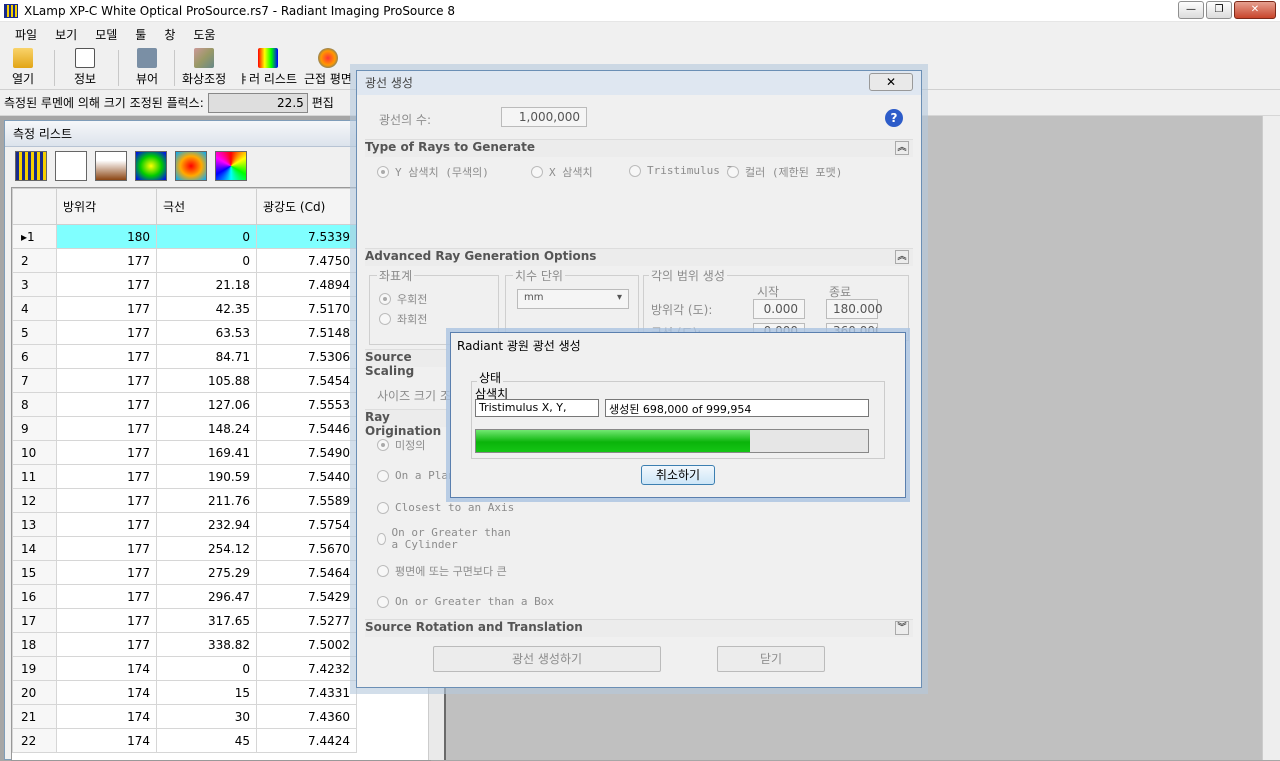 This screenshot has width=1280, height=761. I want to click on table-cell: 7.5446, so click(306, 428).